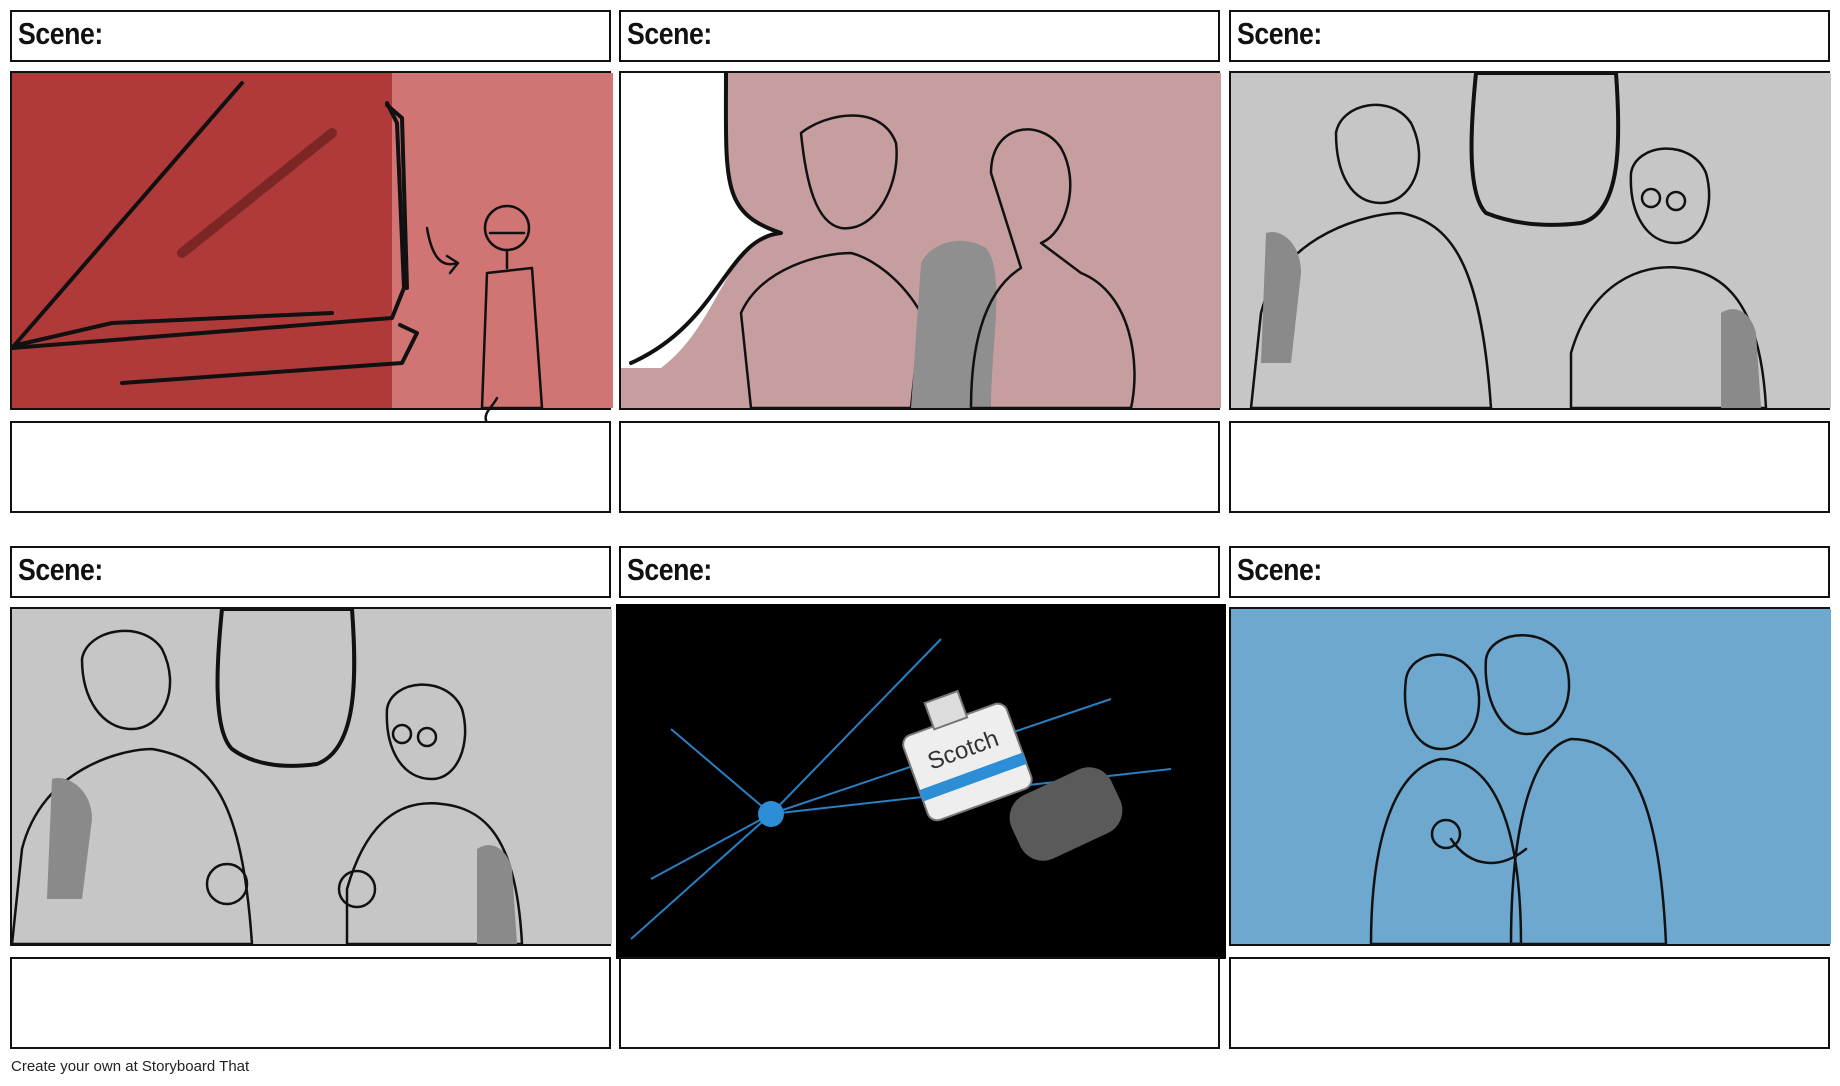 The height and width of the screenshot is (1086, 1840). I want to click on panel-image-5: Scotch, so click(921, 781).